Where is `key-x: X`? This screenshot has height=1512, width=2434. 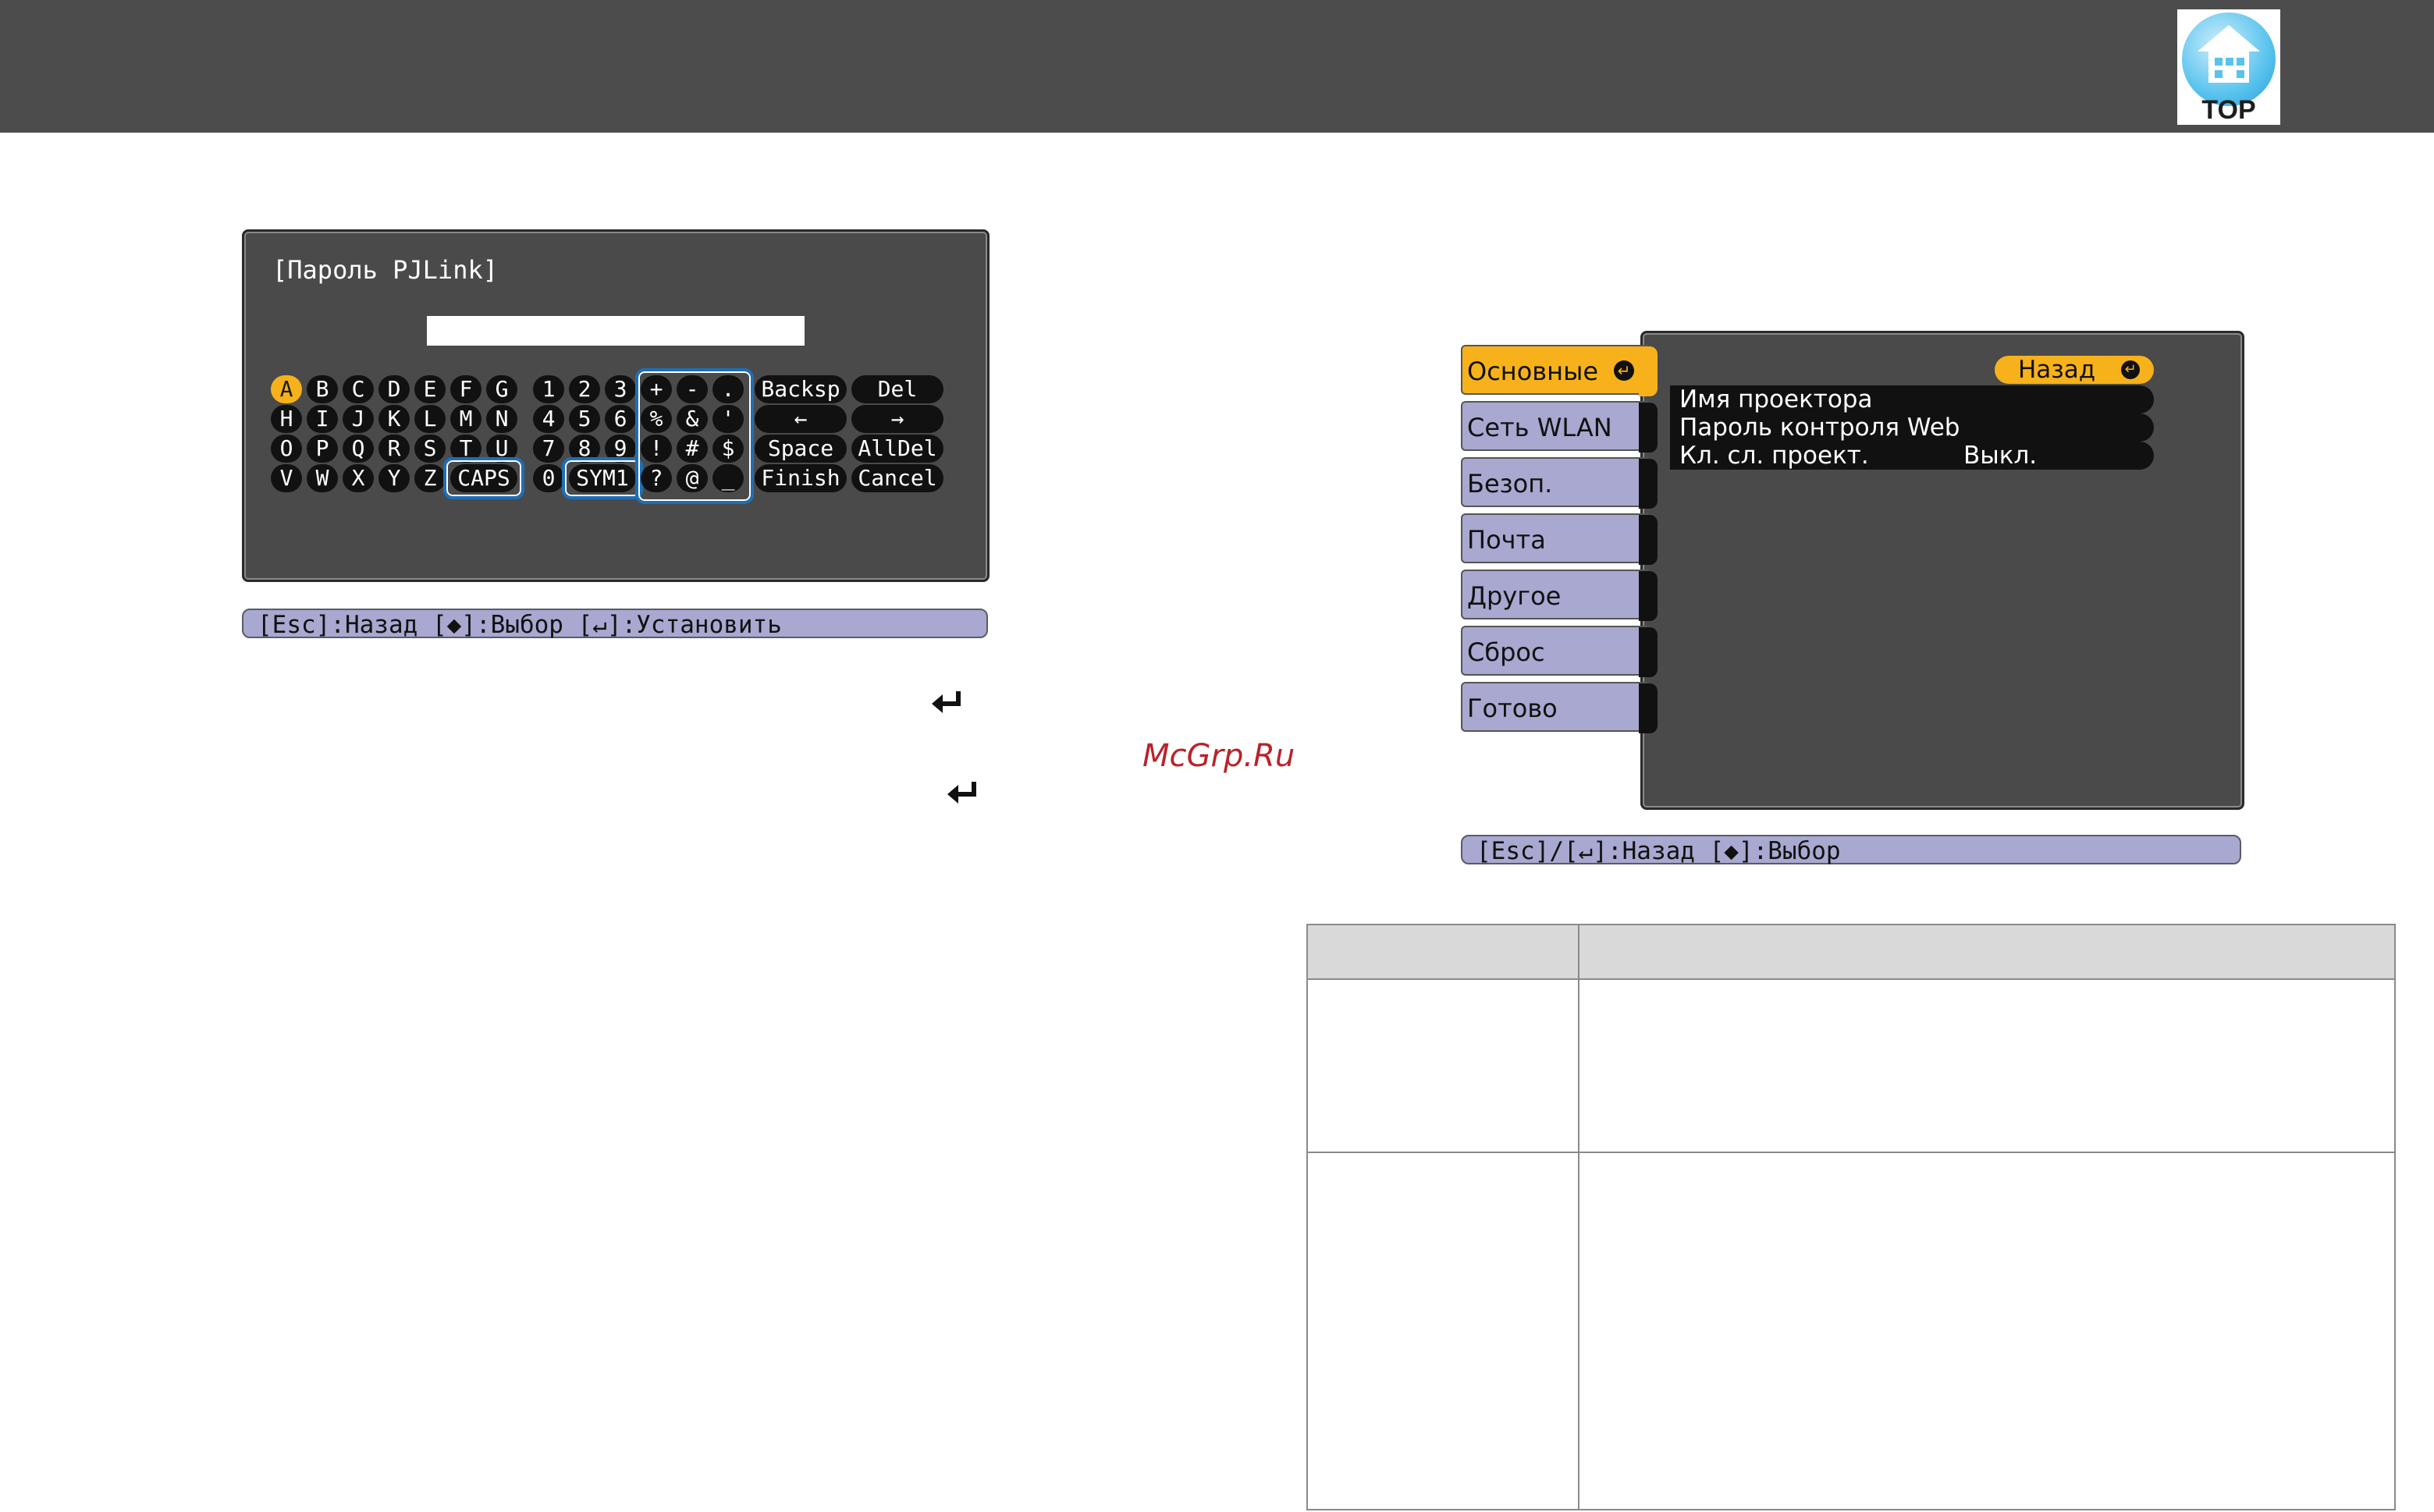
key-x: X is located at coordinates (358, 478).